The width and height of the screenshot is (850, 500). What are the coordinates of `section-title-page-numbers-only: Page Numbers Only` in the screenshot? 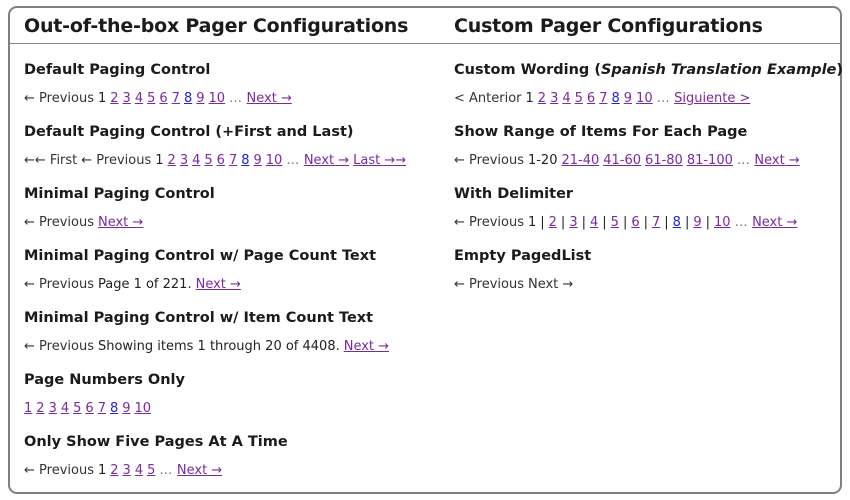 It's located at (104, 380).